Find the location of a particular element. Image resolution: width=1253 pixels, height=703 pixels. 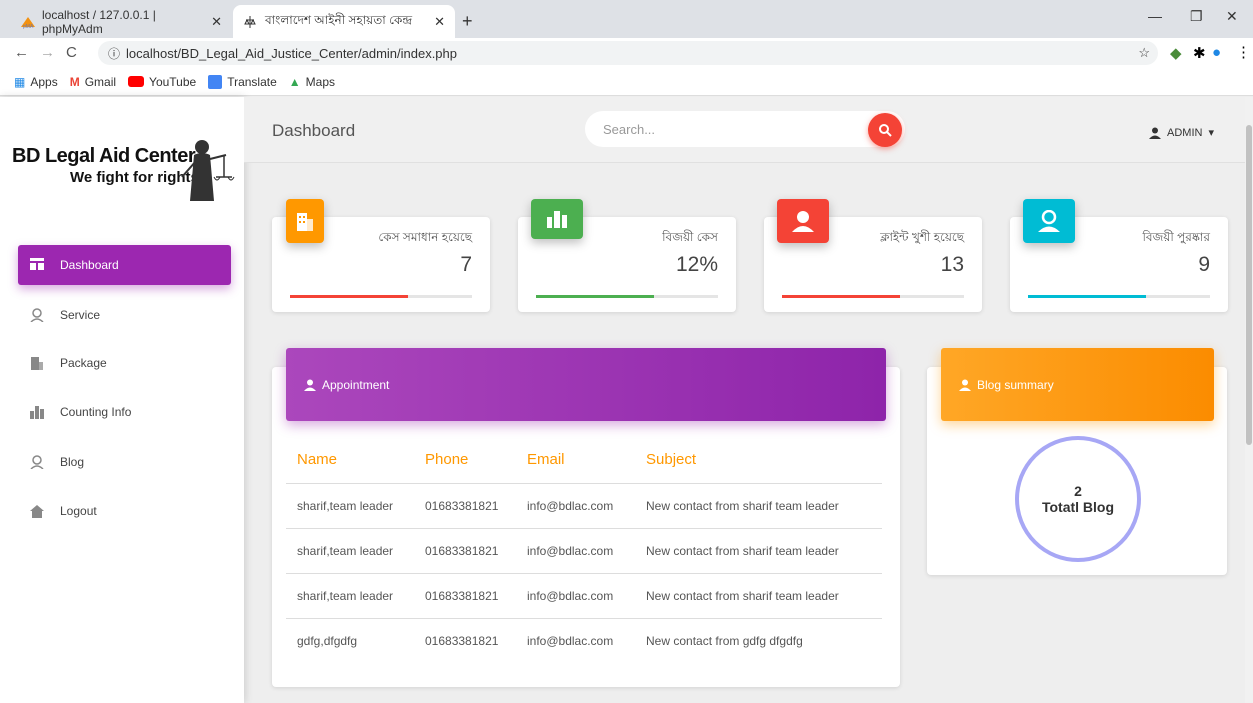

sidebar-item-counting-info: Counting Info is located at coordinates (124, 412).